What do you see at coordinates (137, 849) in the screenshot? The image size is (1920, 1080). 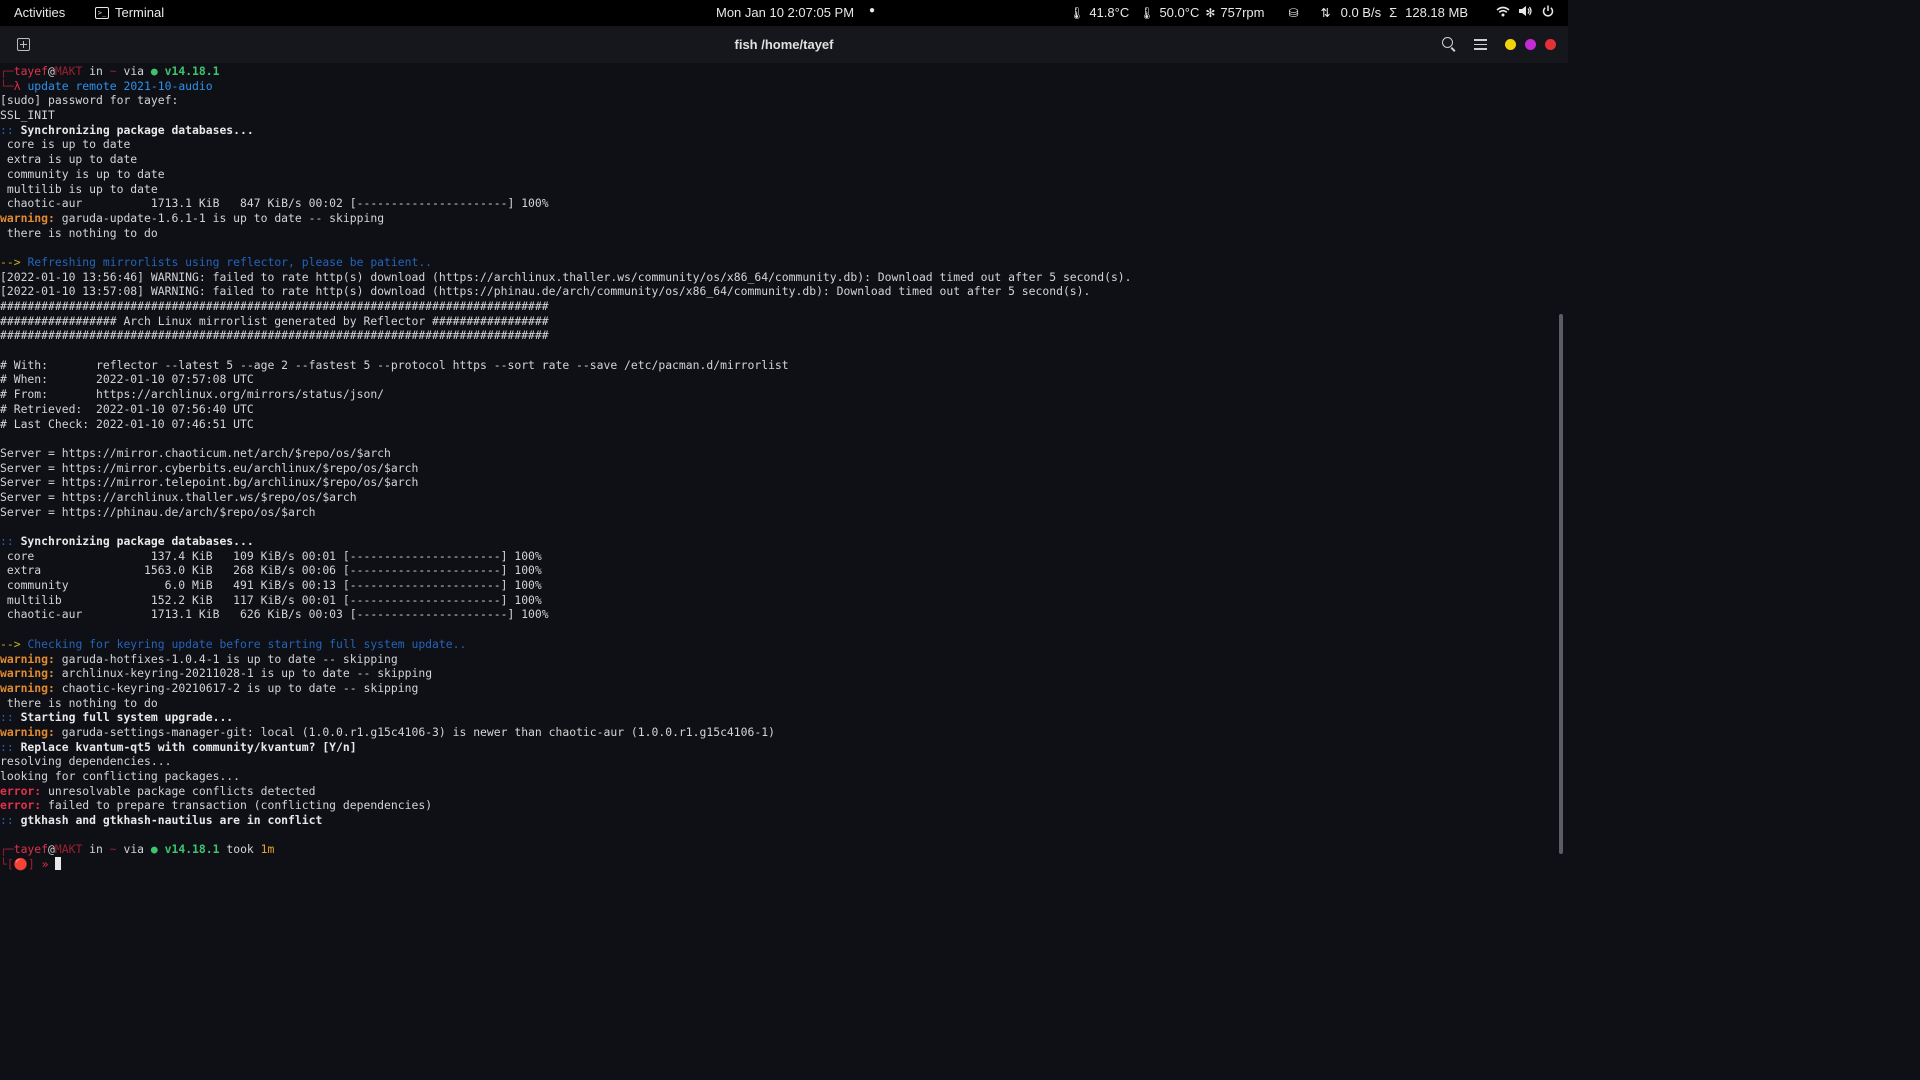 I see `prompt-line: ┌─tayef@MAKT in ~ via ● v14.18.1 took 1m` at bounding box center [137, 849].